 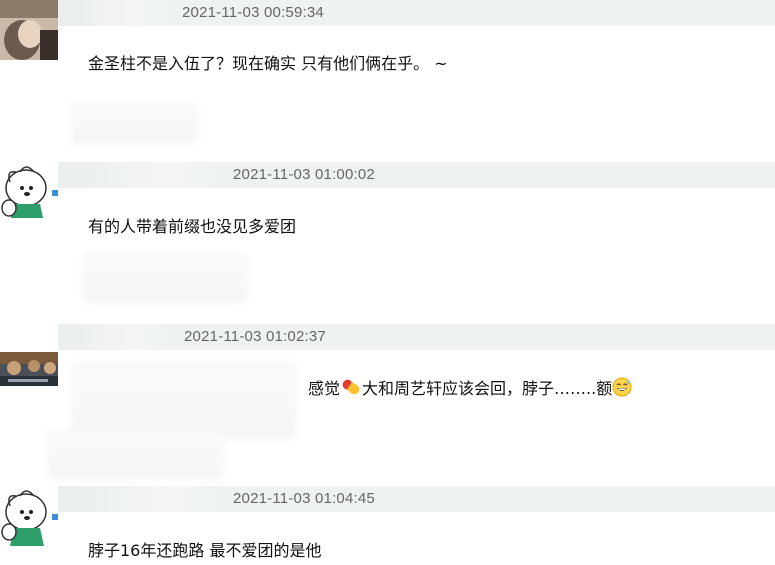 What do you see at coordinates (416, 337) in the screenshot?
I see `comment-header: 2021-11-03 01:02:37` at bounding box center [416, 337].